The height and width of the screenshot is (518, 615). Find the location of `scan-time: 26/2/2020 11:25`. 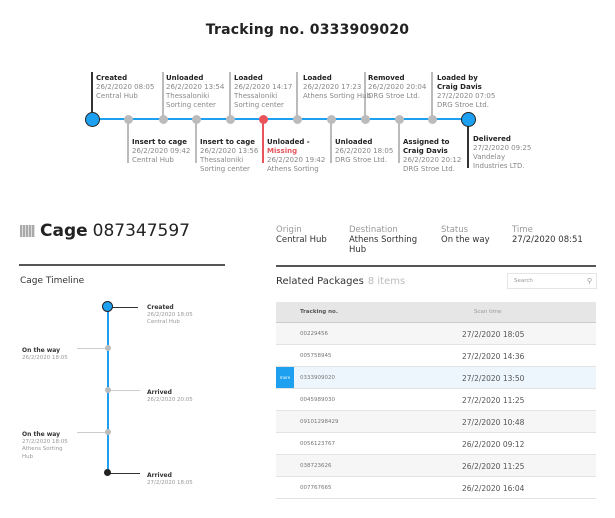

scan-time: 26/2/2020 11:25 is located at coordinates (493, 466).